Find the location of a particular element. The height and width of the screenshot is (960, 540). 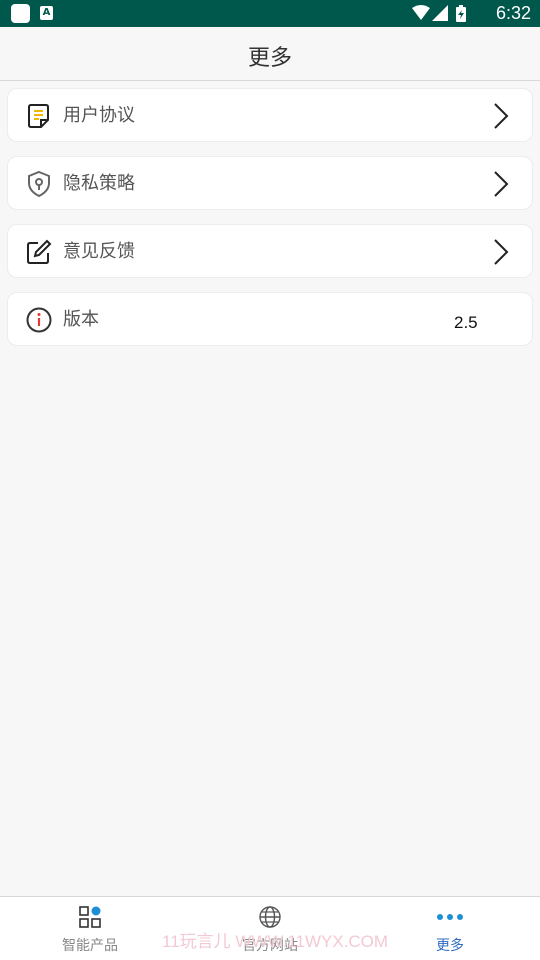

menu-item-label: 版本 is located at coordinates (81, 319).